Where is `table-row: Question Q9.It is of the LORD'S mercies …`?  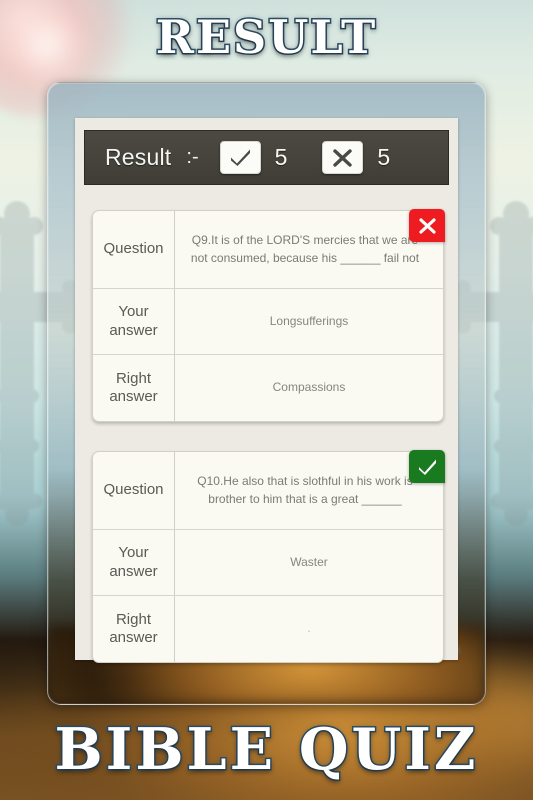 table-row: Question Q9.It is of the LORD'S mercies … is located at coordinates (268, 250).